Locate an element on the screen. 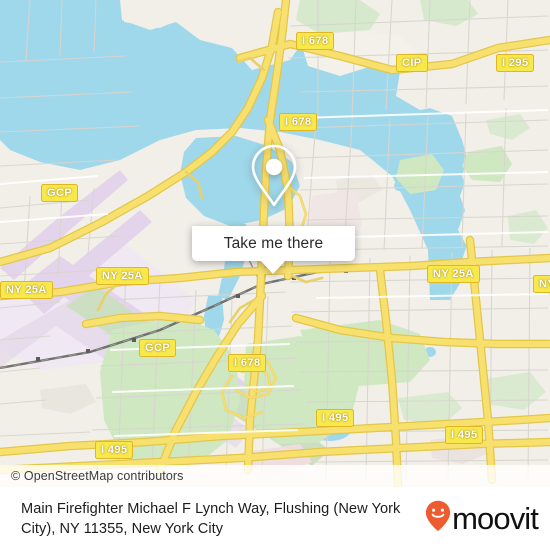 The height and width of the screenshot is (550, 550). callout-green-panel is located at coordinates (273, 176).